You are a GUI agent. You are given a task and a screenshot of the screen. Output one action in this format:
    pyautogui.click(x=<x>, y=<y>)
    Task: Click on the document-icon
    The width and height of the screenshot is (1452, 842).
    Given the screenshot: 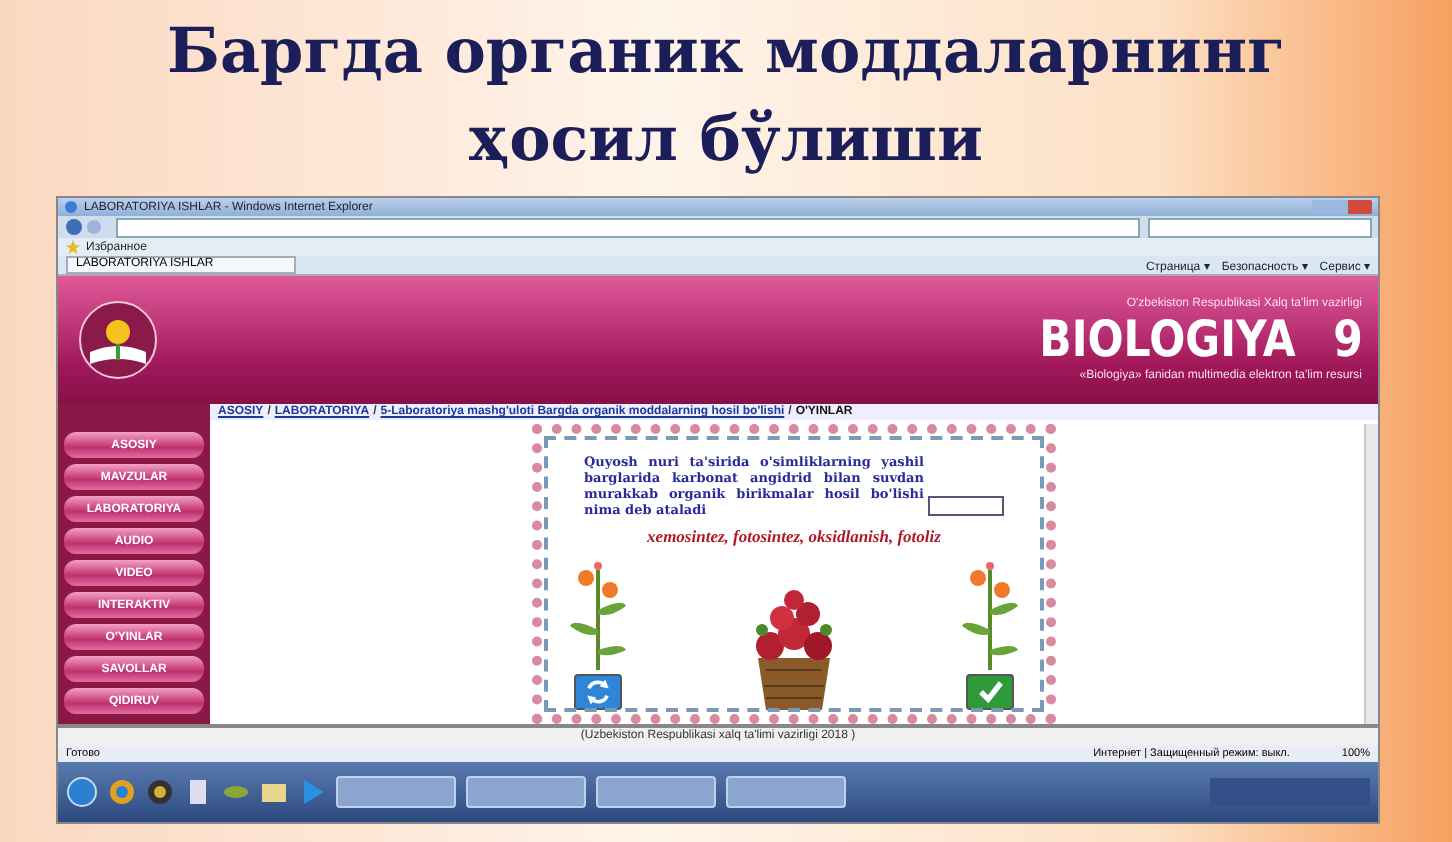 What is the action you would take?
    pyautogui.click(x=198, y=792)
    